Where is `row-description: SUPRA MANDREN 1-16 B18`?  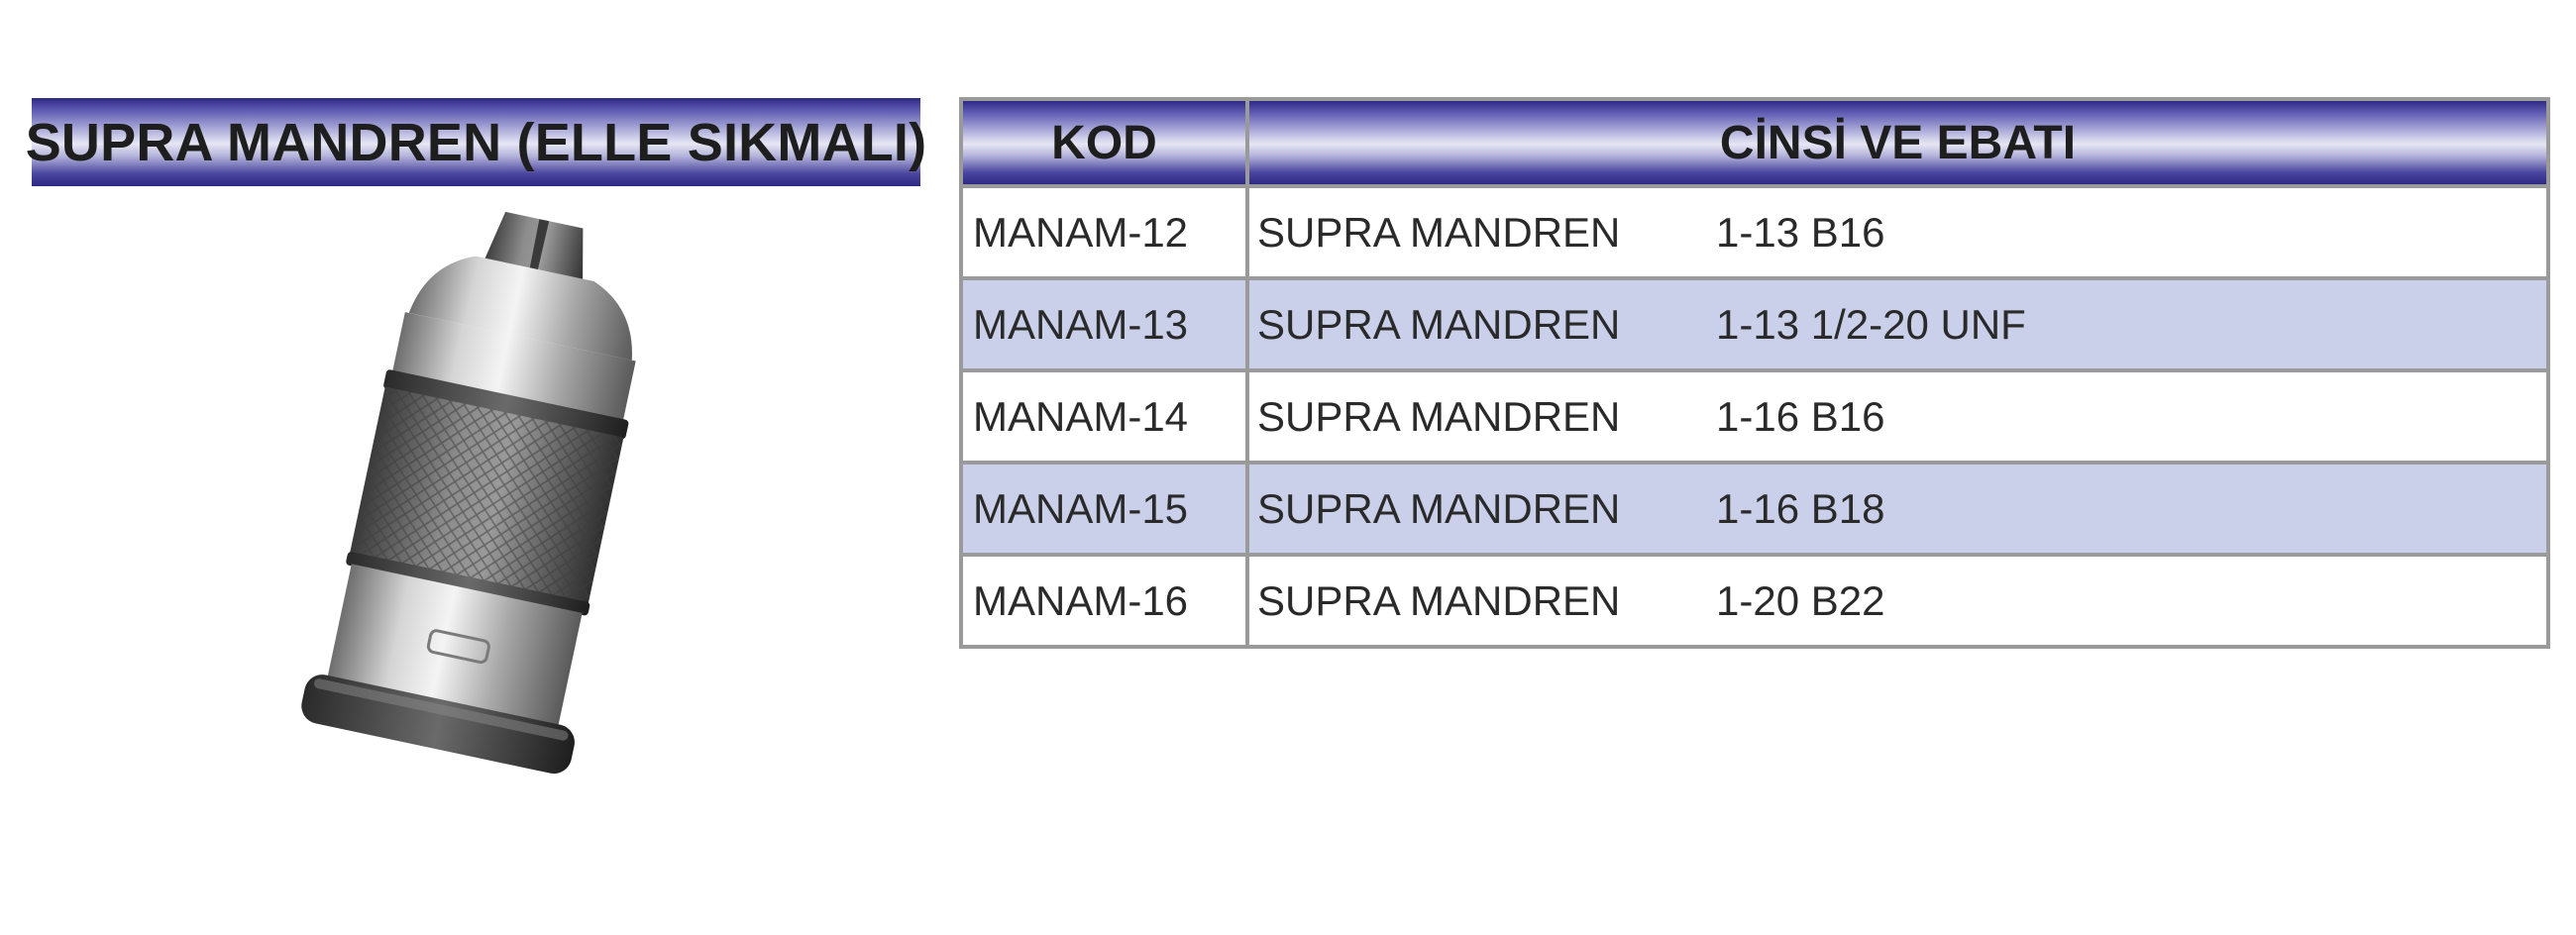 row-description: SUPRA MANDREN 1-16 B18 is located at coordinates (1897, 509).